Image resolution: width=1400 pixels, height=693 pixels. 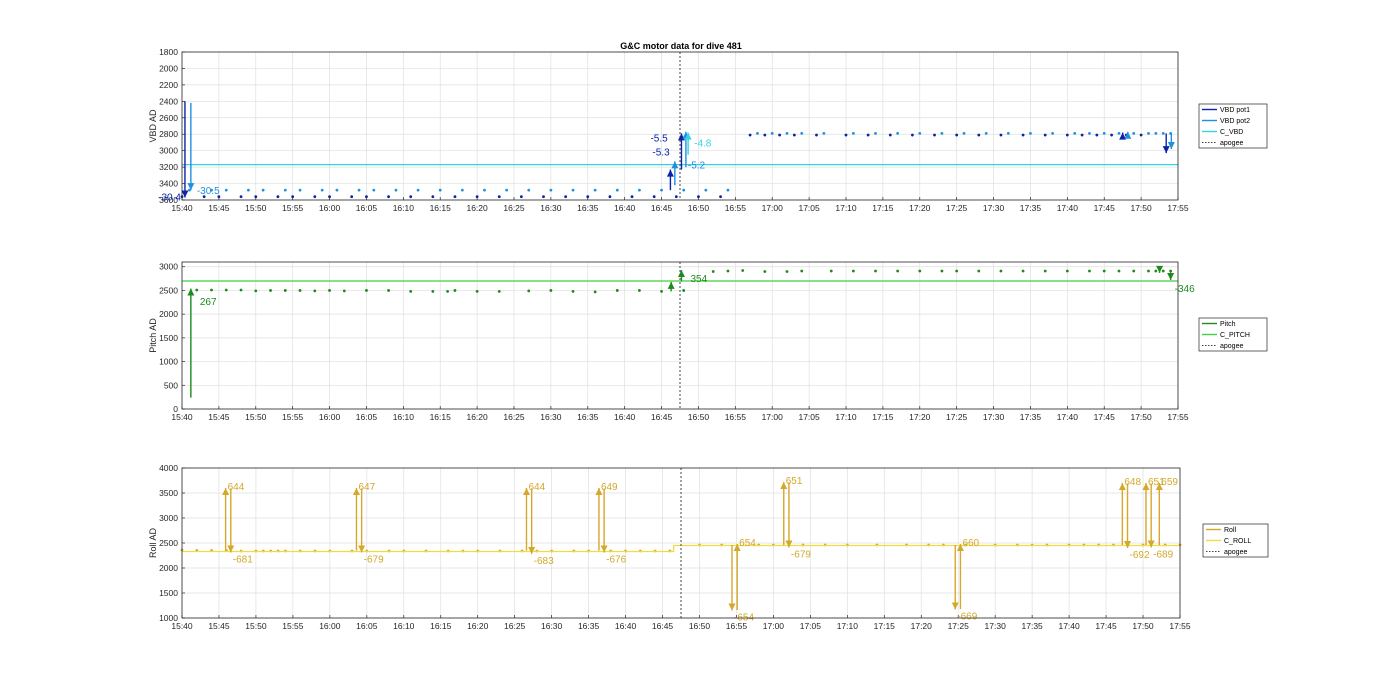 What do you see at coordinates (747, 543) in the screenshot?
I see `arrow-label: 654` at bounding box center [747, 543].